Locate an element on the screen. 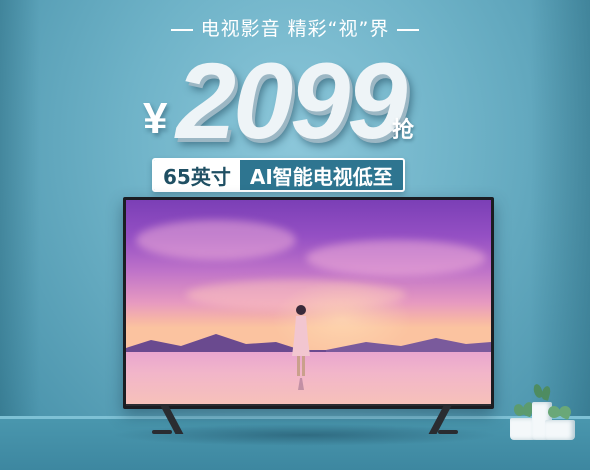 This screenshot has height=470, width=590. succulent-plant-icon is located at coordinates (560, 422).